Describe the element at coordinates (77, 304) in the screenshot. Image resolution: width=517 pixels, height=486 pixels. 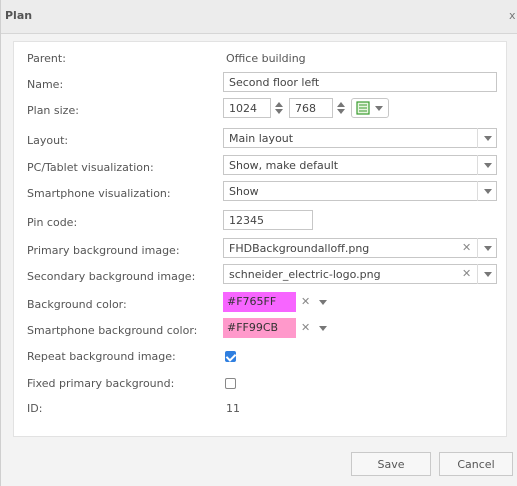
I see `bg-color-label: Background color:` at that location.